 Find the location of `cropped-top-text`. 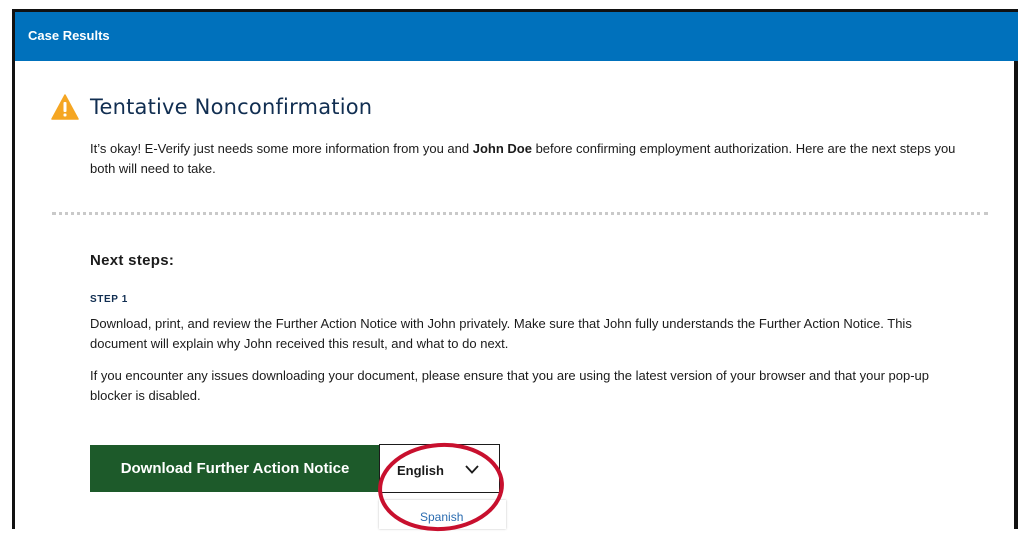

cropped-top-text is located at coordinates (509, 4).